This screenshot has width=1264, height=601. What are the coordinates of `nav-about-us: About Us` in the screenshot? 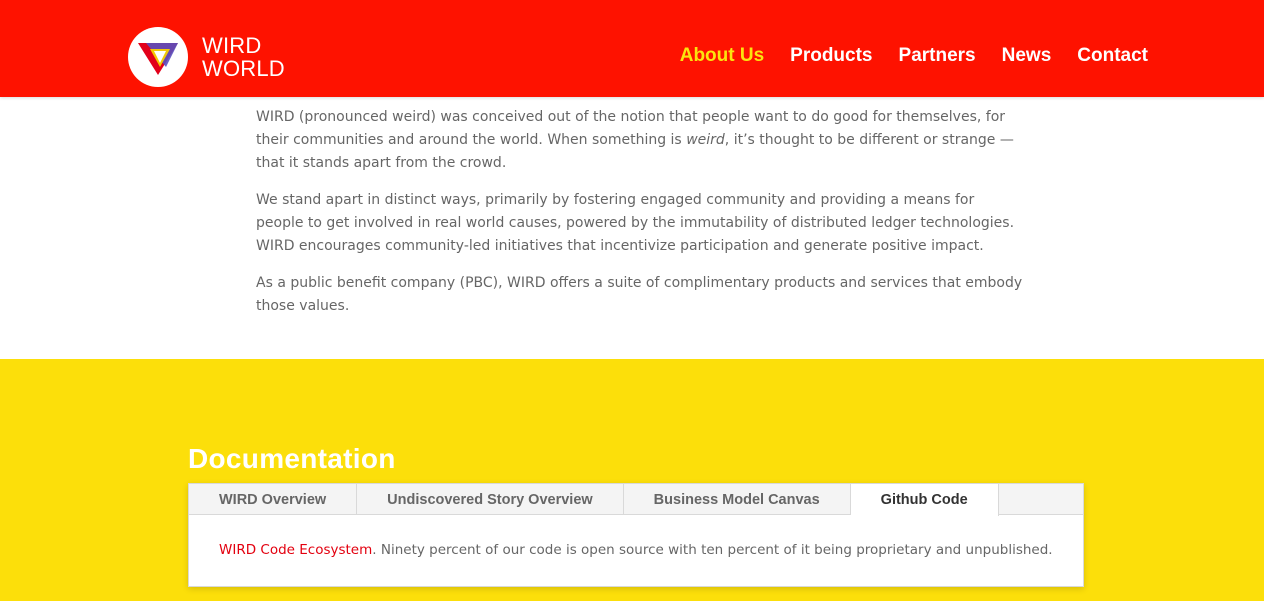 It's located at (722, 56).